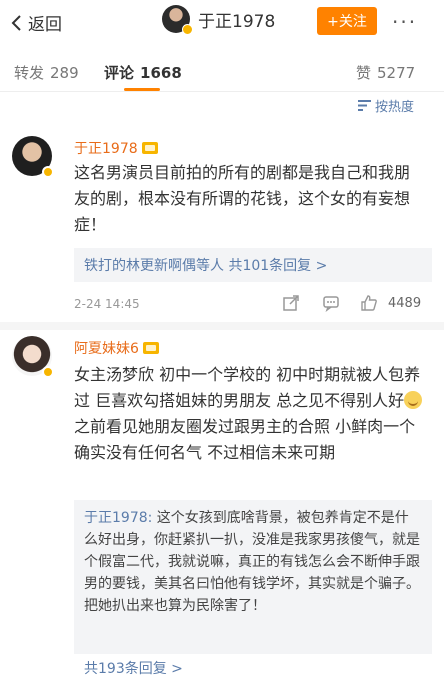 The height and width of the screenshot is (677, 444). What do you see at coordinates (222, 71) in the screenshot?
I see `tab-bar: 转发 289 评论 1668 赞 5277` at bounding box center [222, 71].